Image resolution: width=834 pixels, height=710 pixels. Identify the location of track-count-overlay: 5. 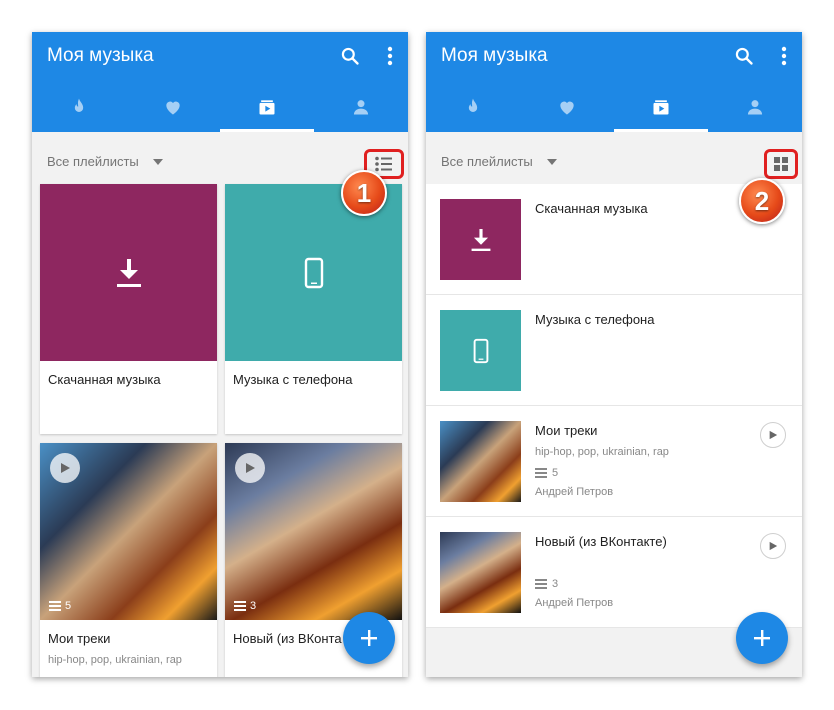
(60, 606).